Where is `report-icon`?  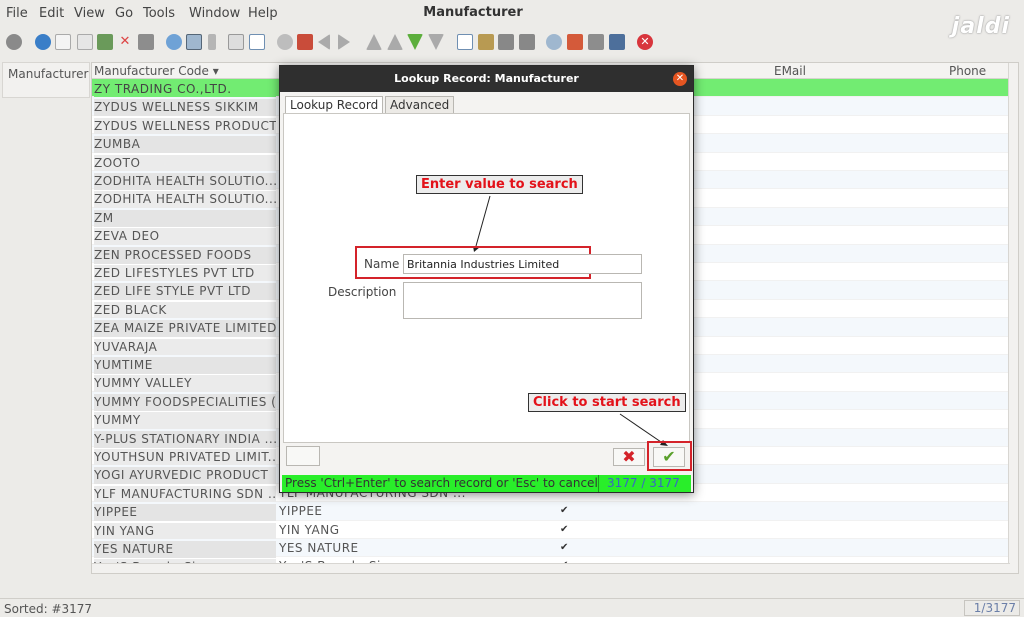
report-icon is located at coordinates (465, 42).